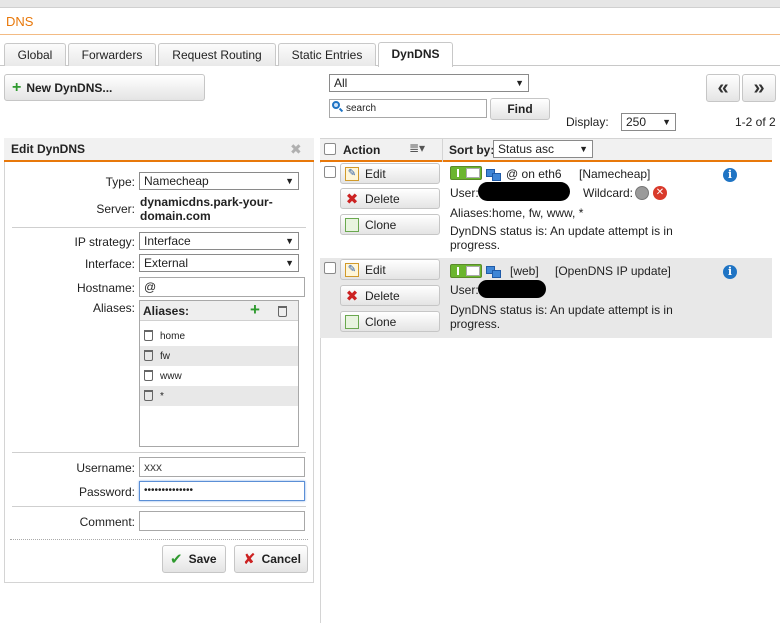 The image size is (780, 623). Describe the element at coordinates (341, 83) in the screenshot. I see `filter-select-value: All` at that location.